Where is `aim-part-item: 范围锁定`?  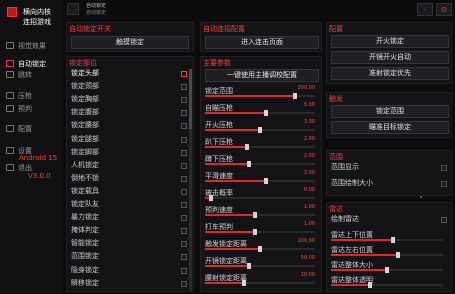 aim-part-item: 范围锁定 is located at coordinates (130, 257).